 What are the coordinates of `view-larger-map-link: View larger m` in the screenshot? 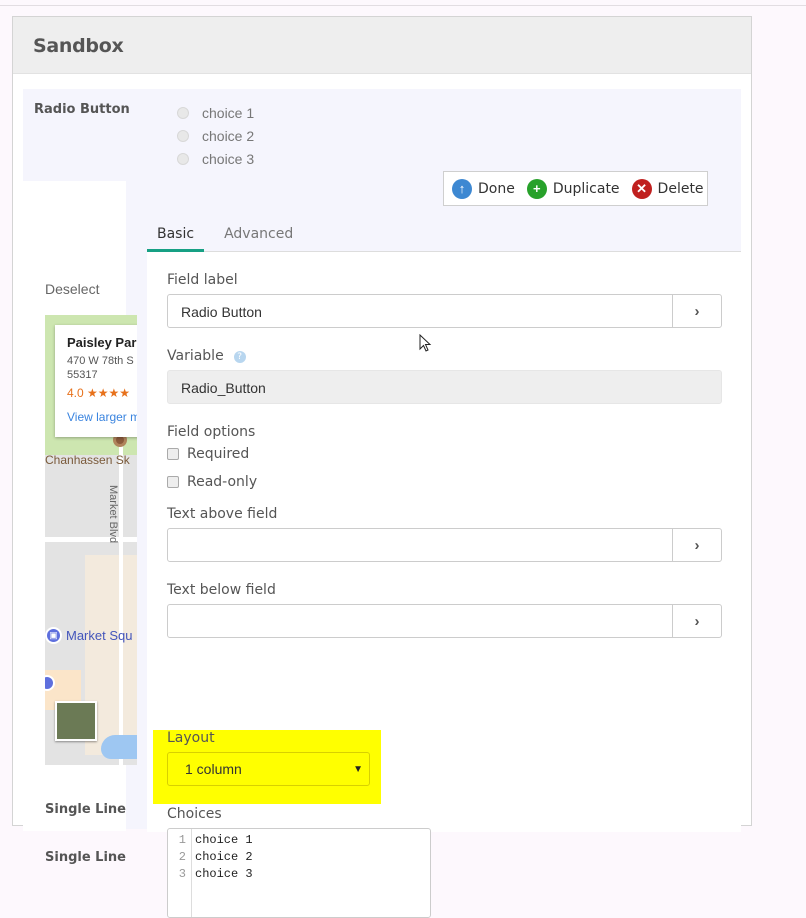 It's located at (102, 417).